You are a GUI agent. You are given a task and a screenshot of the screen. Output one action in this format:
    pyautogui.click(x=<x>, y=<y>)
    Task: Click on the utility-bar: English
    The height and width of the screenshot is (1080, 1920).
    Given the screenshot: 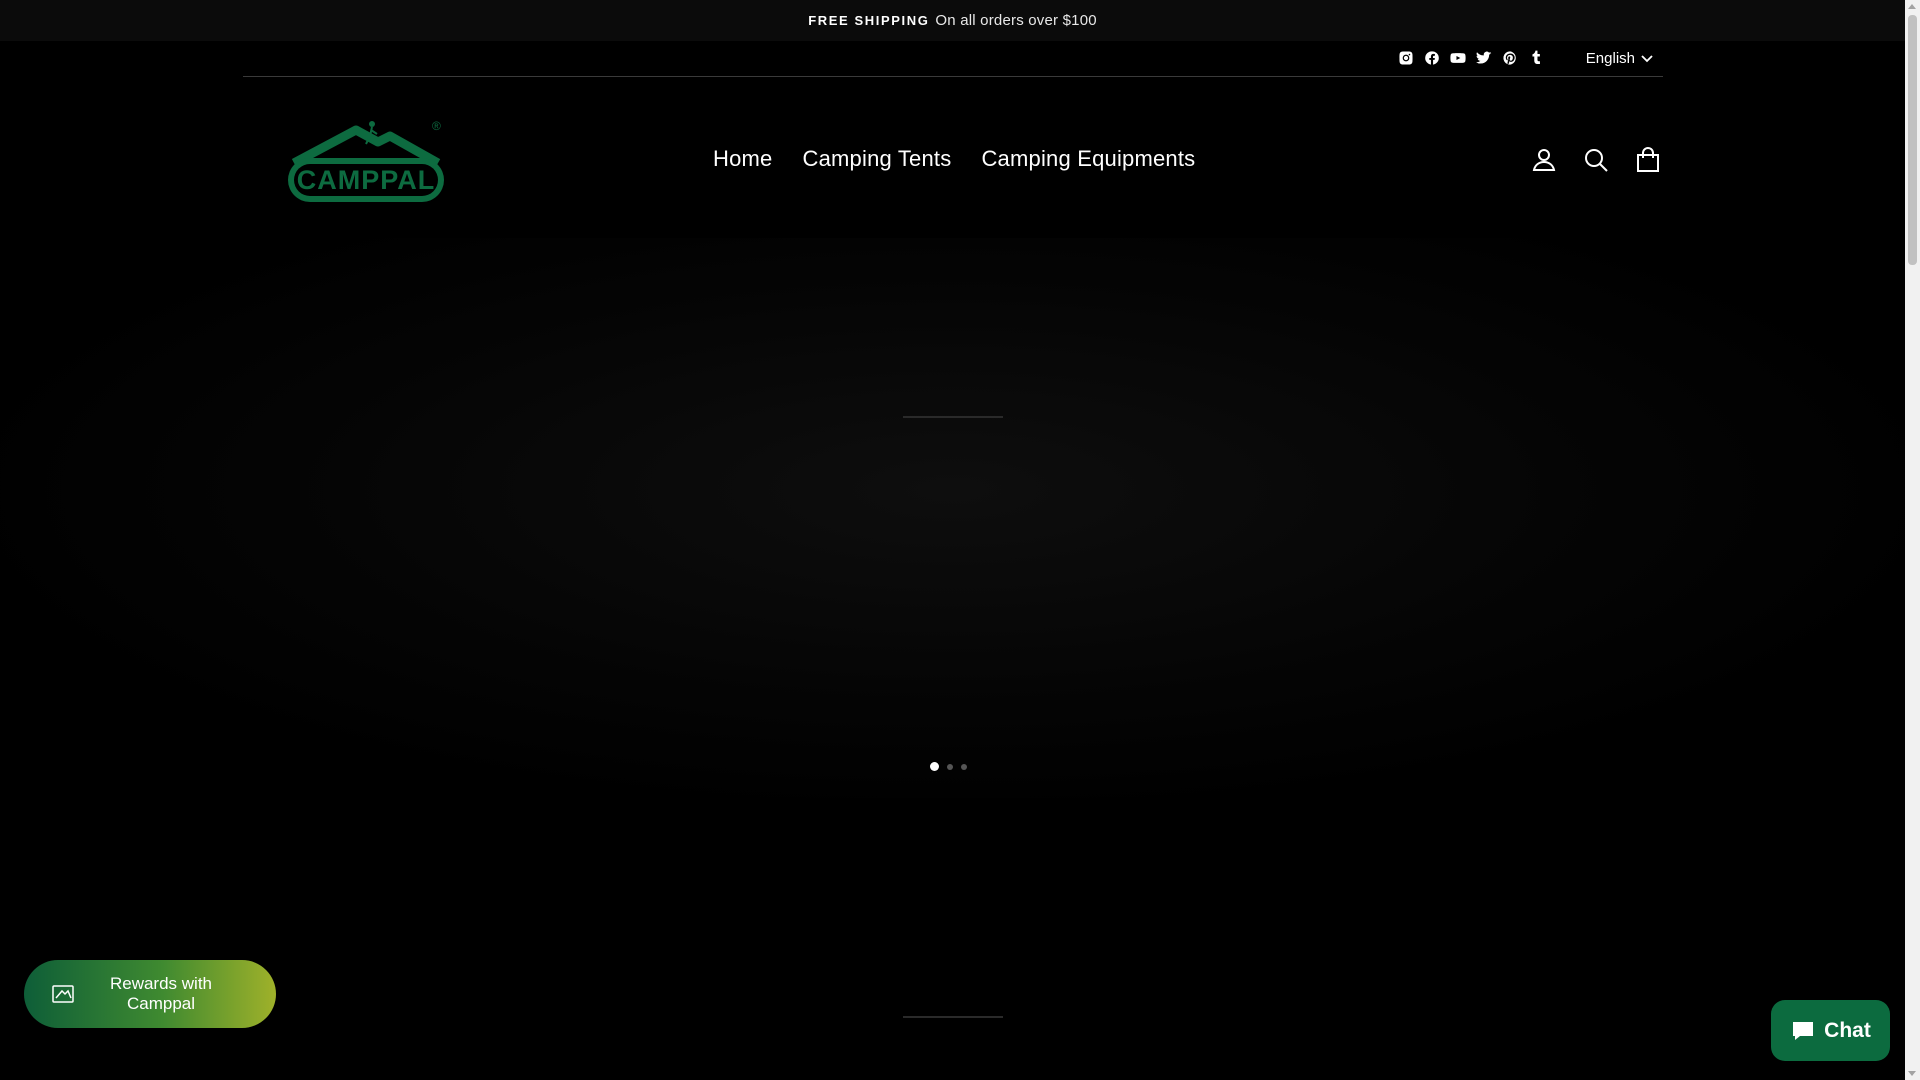 What is the action you would take?
    pyautogui.click(x=953, y=59)
    